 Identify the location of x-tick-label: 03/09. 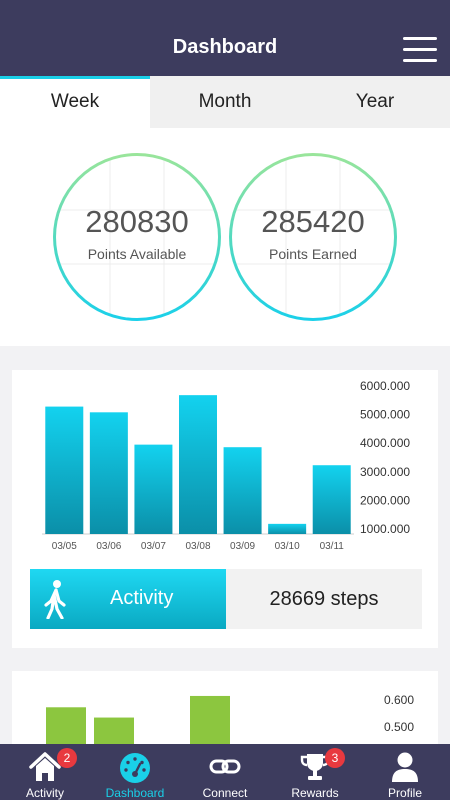
(242, 546).